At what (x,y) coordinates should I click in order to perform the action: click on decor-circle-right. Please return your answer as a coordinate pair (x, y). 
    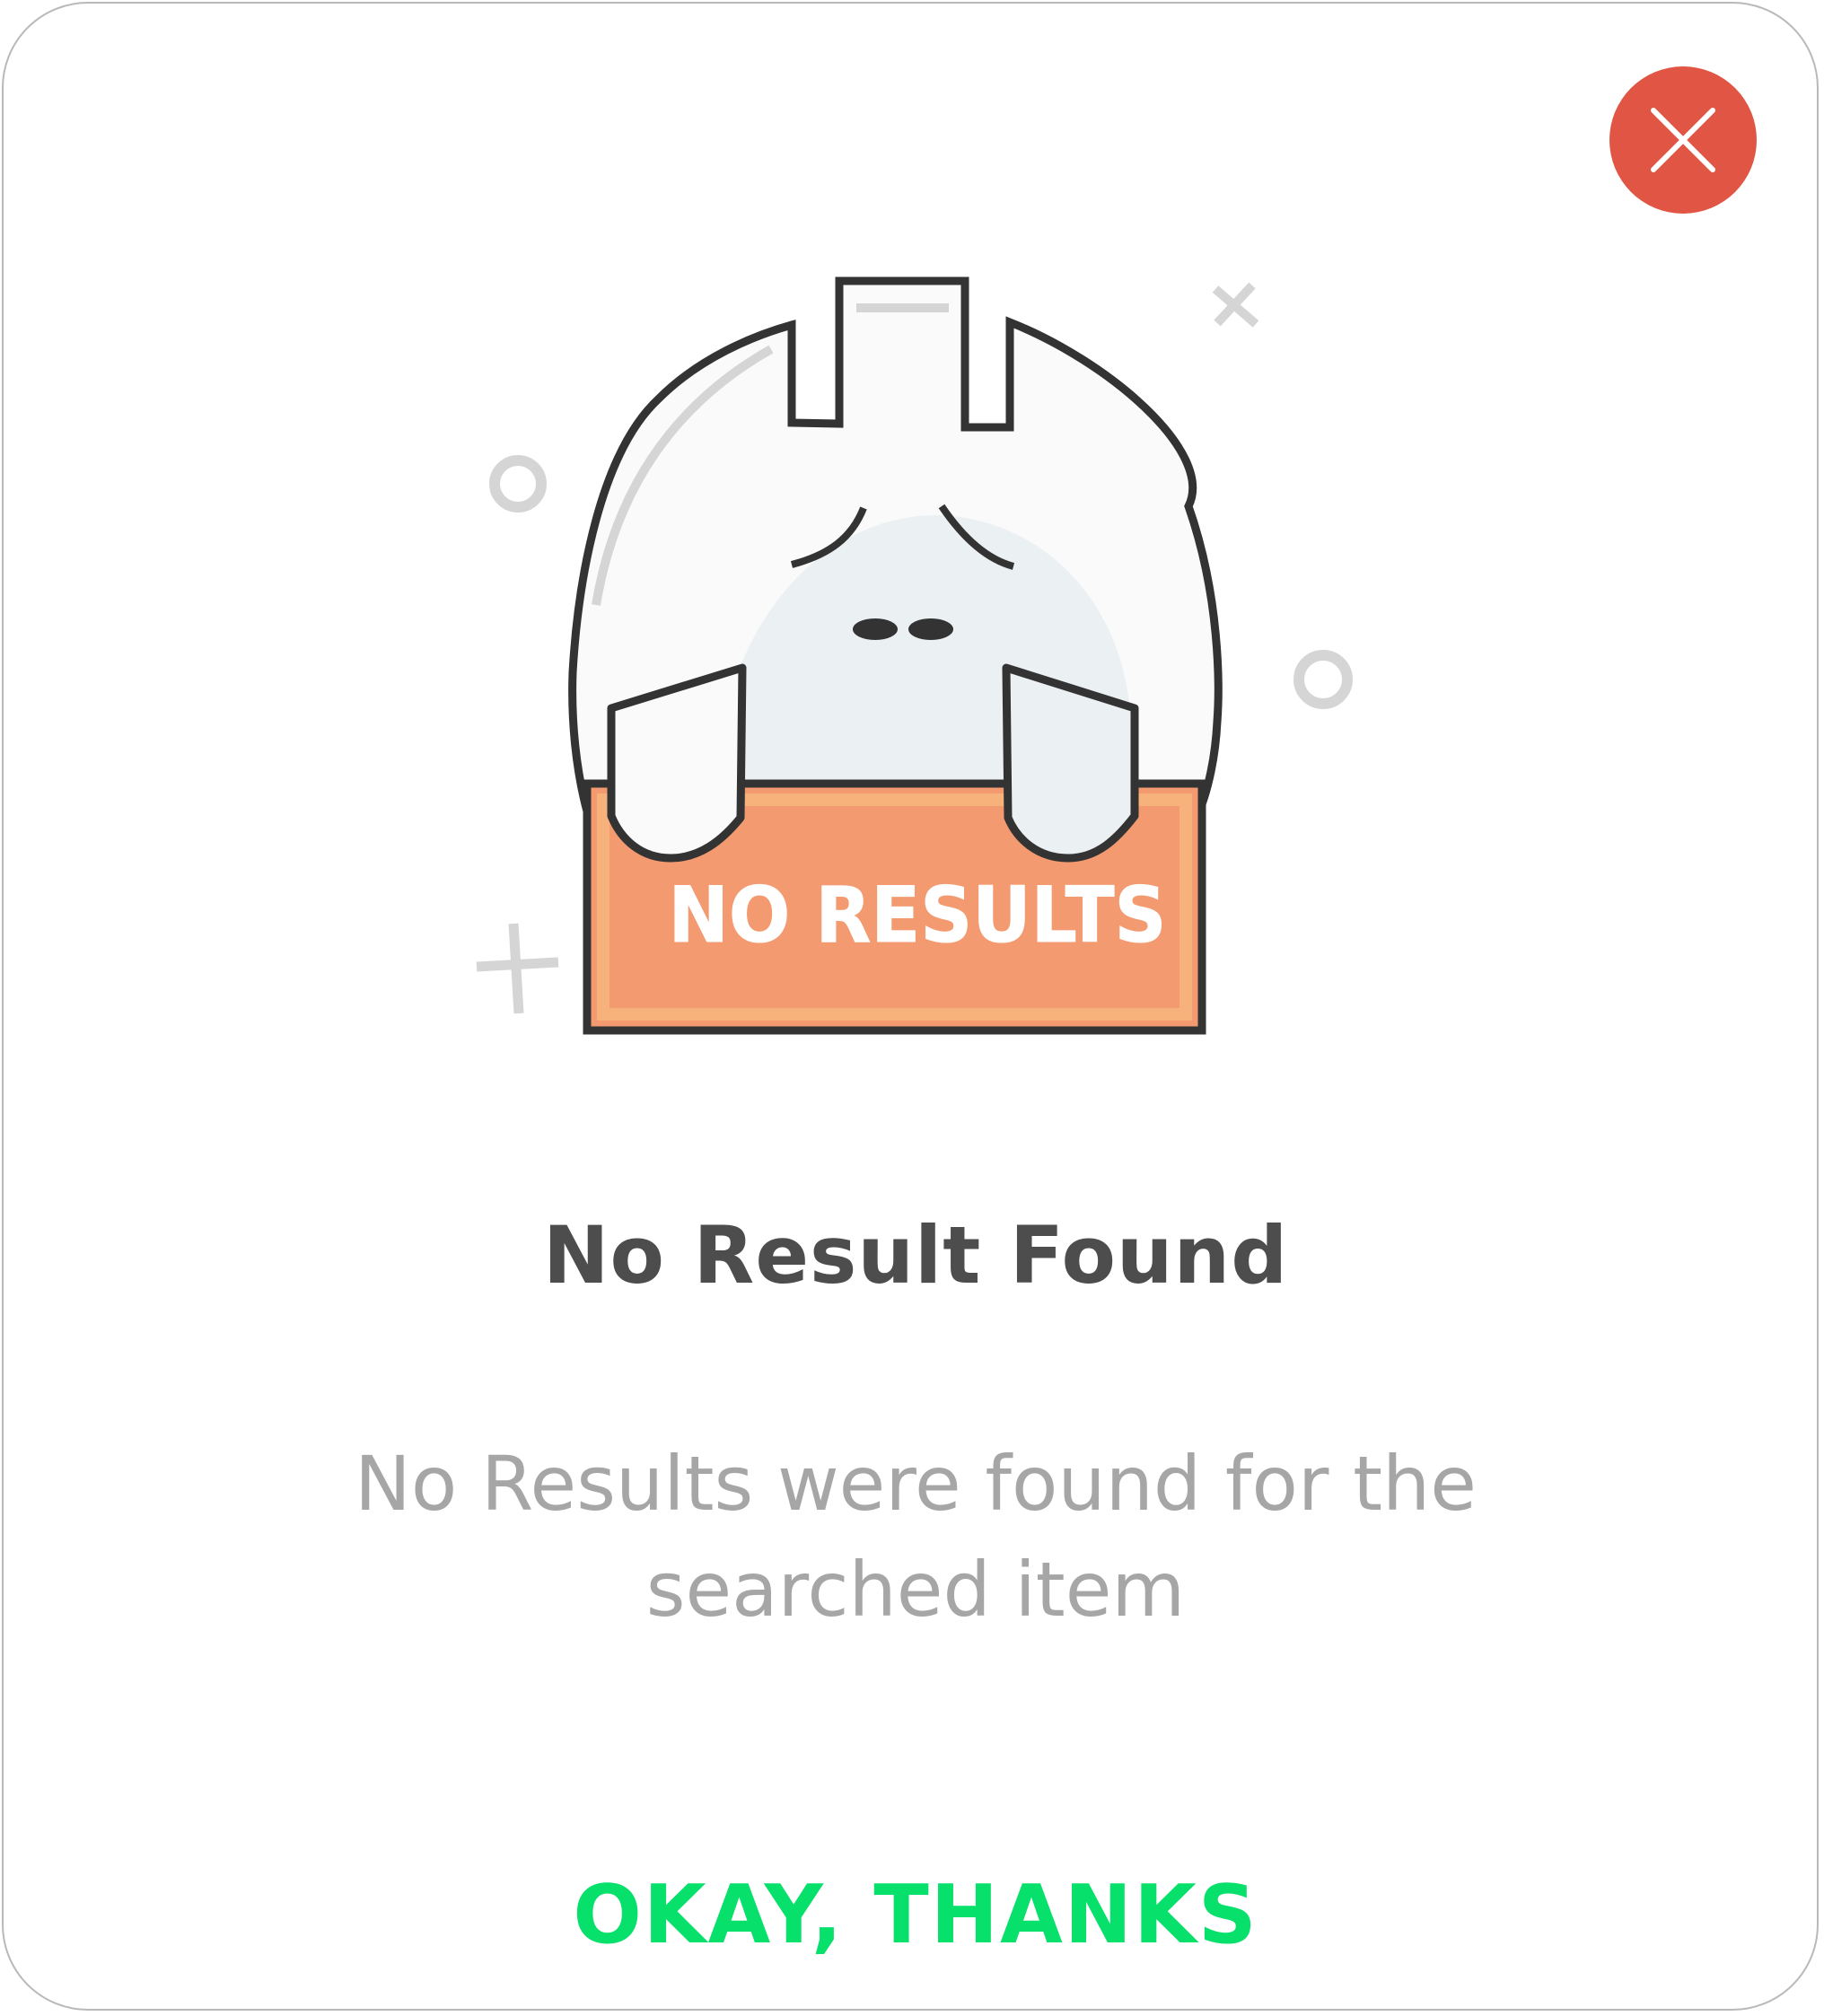
    Looking at the image, I should click on (1323, 679).